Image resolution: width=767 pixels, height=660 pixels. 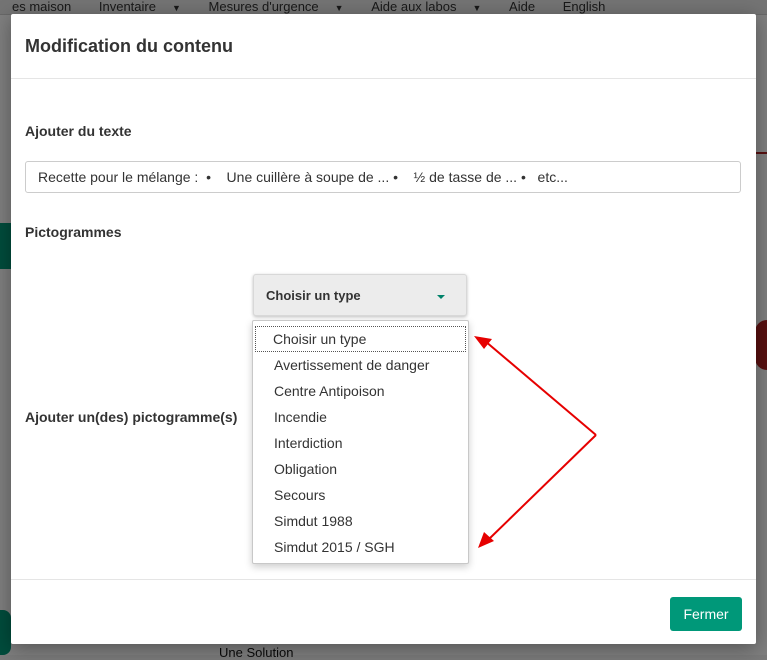 What do you see at coordinates (706, 614) in the screenshot?
I see `close-button: Fermer` at bounding box center [706, 614].